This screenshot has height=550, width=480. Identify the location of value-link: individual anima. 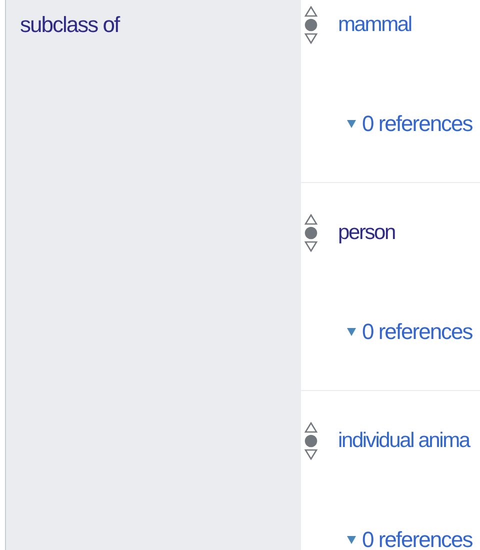
(404, 441).